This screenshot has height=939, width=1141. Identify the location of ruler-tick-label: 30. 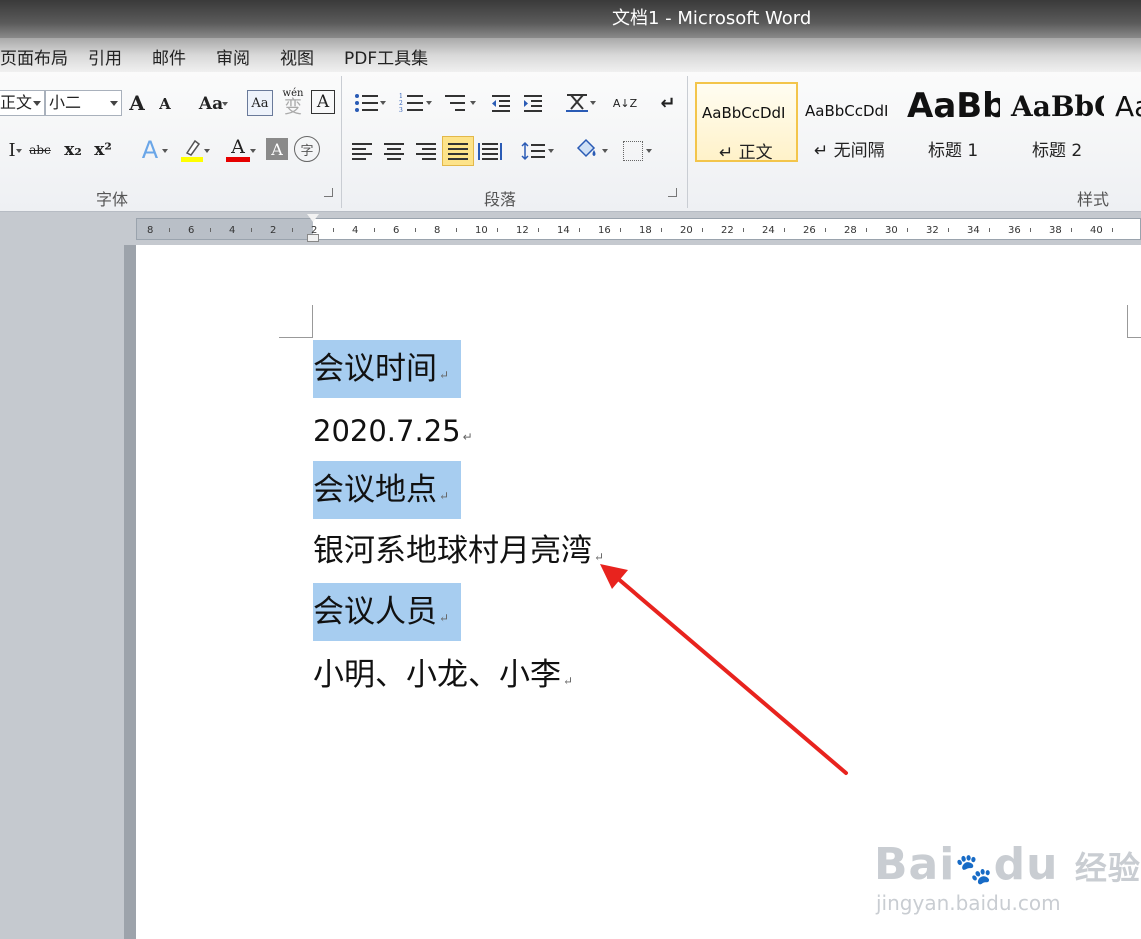
(891, 230).